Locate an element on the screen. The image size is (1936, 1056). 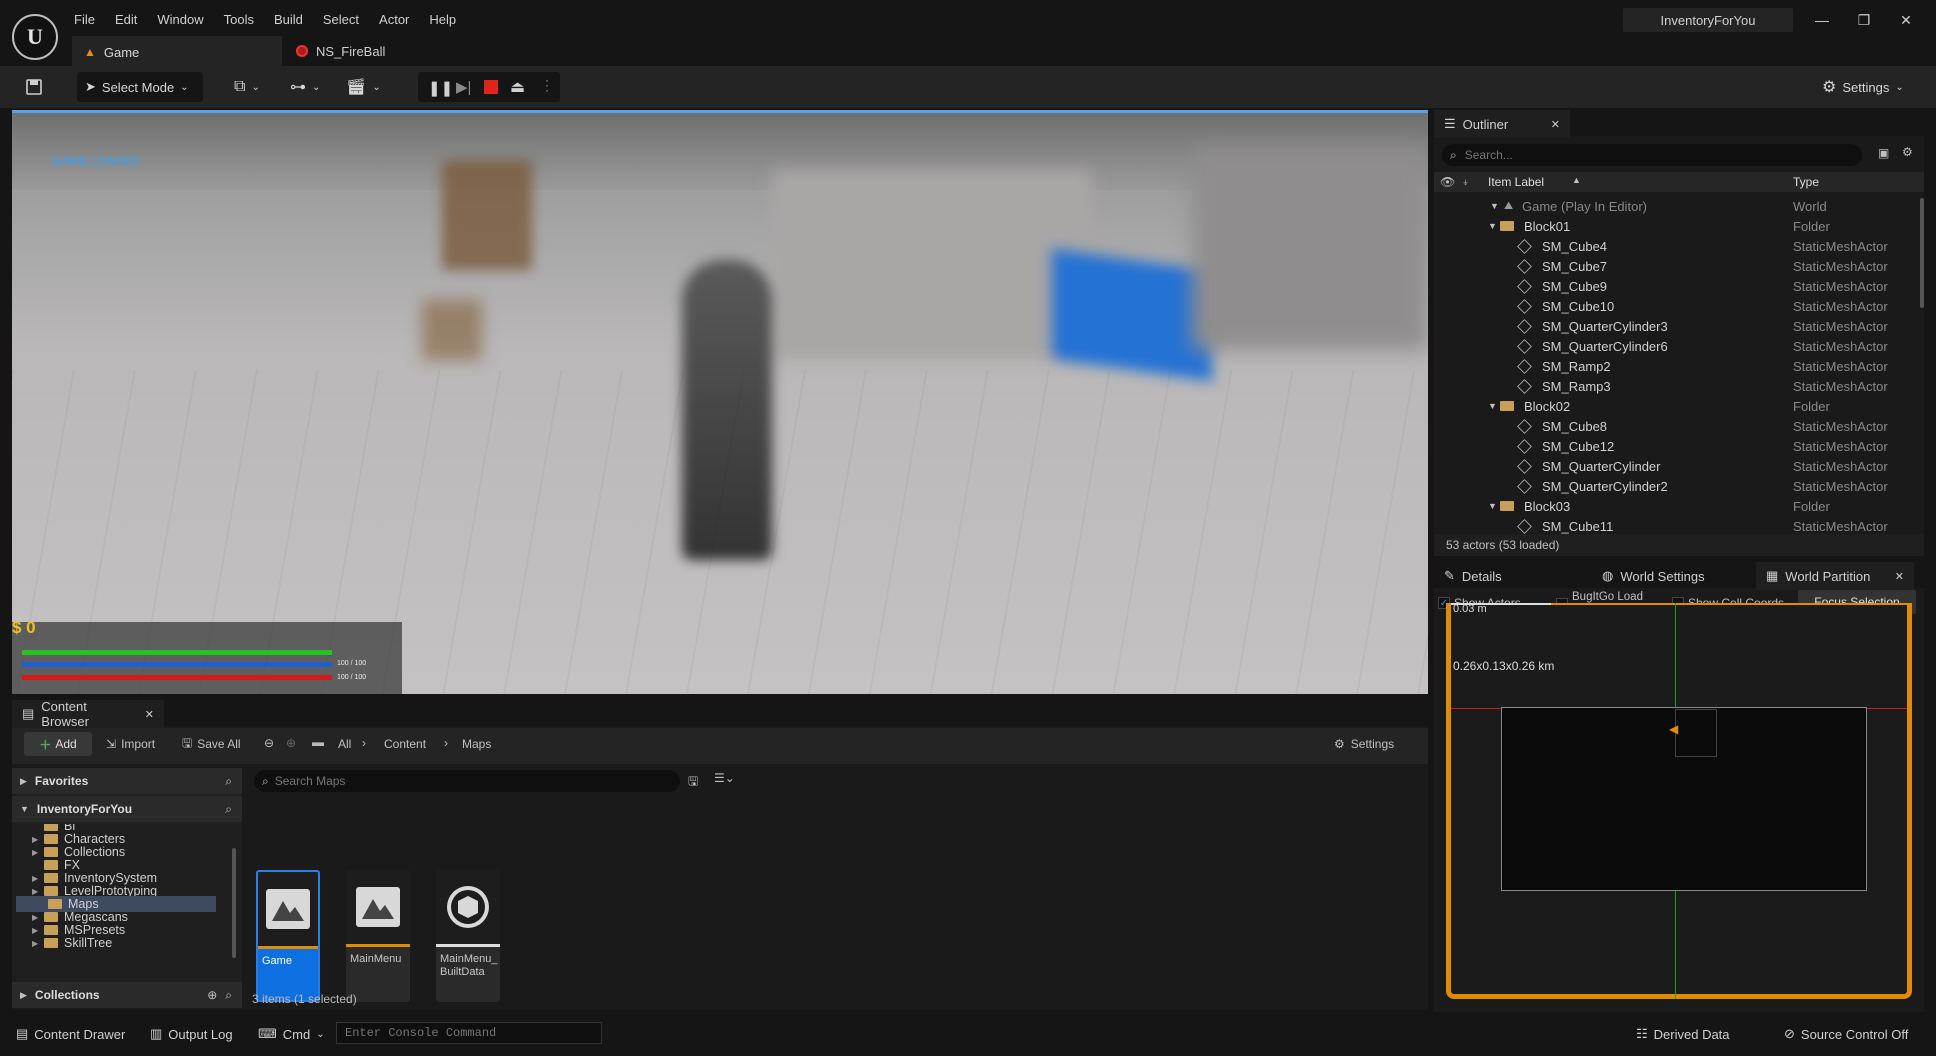
tab-ns-fireball: NS_FireBall is located at coordinates (374, 51).